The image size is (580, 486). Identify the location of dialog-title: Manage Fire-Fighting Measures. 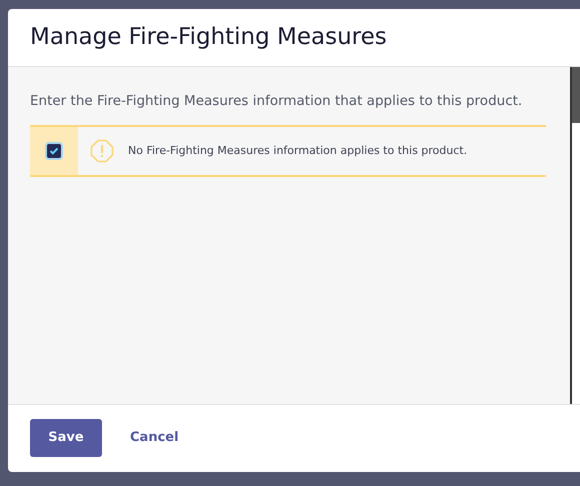
(208, 37).